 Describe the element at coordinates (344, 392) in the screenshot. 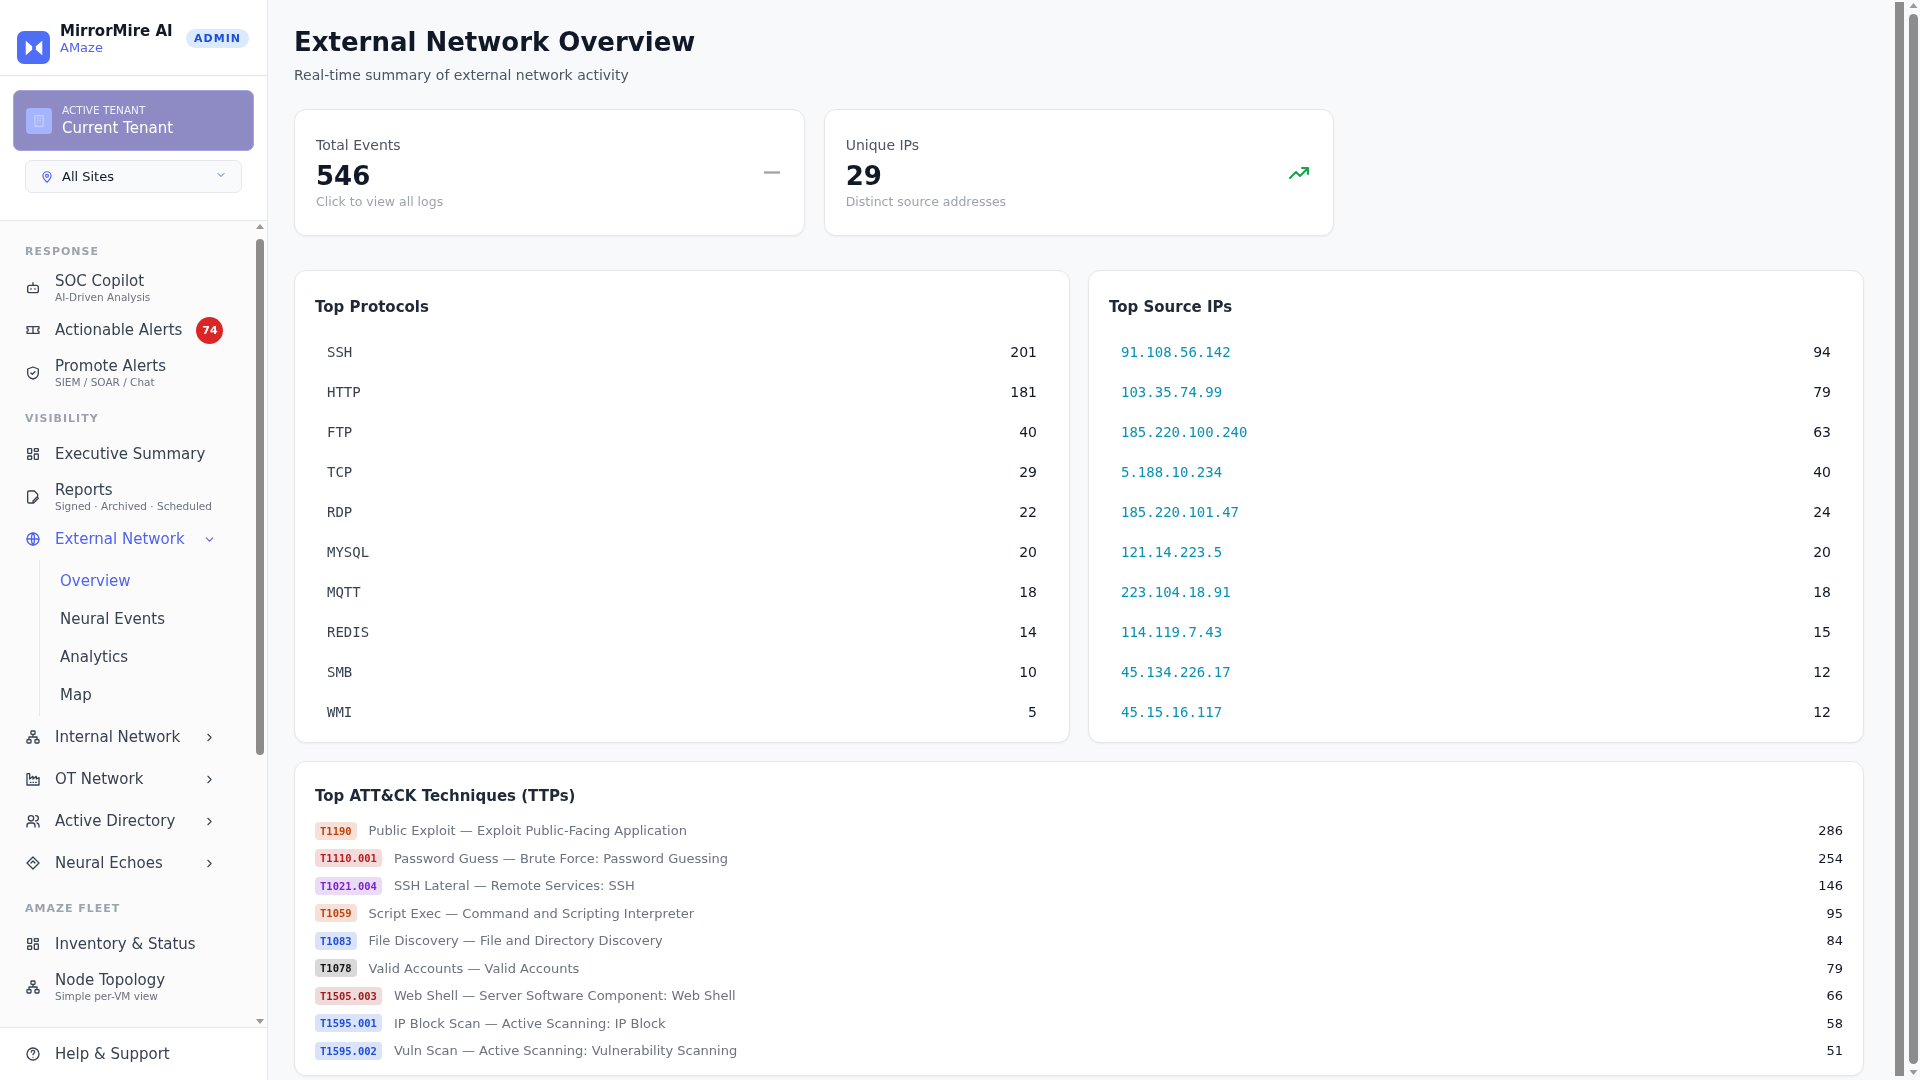

I see `protocol-name: HTTP` at that location.